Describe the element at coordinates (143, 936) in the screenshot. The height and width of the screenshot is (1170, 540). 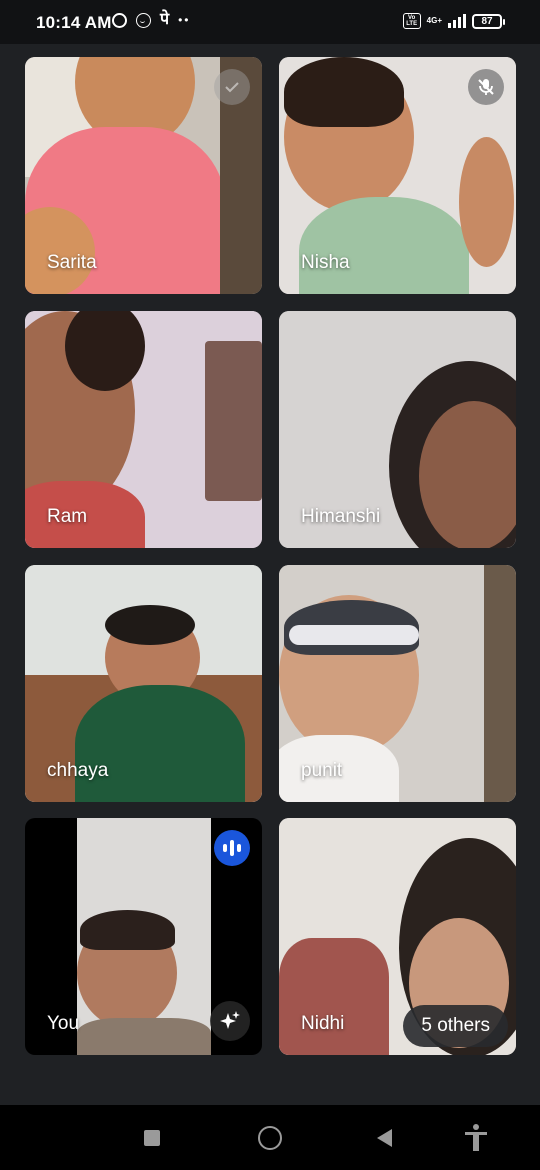
I see `participant-tile-self: You` at that location.